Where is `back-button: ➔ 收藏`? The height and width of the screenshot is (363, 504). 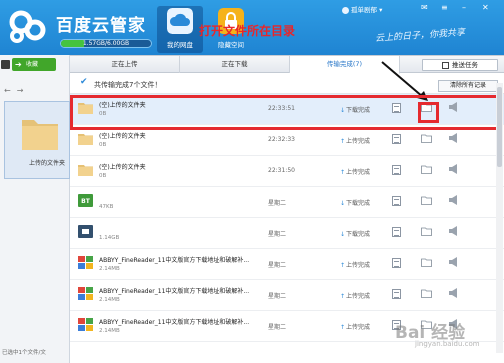
back-button: ➔ 收藏 is located at coordinates (34, 64).